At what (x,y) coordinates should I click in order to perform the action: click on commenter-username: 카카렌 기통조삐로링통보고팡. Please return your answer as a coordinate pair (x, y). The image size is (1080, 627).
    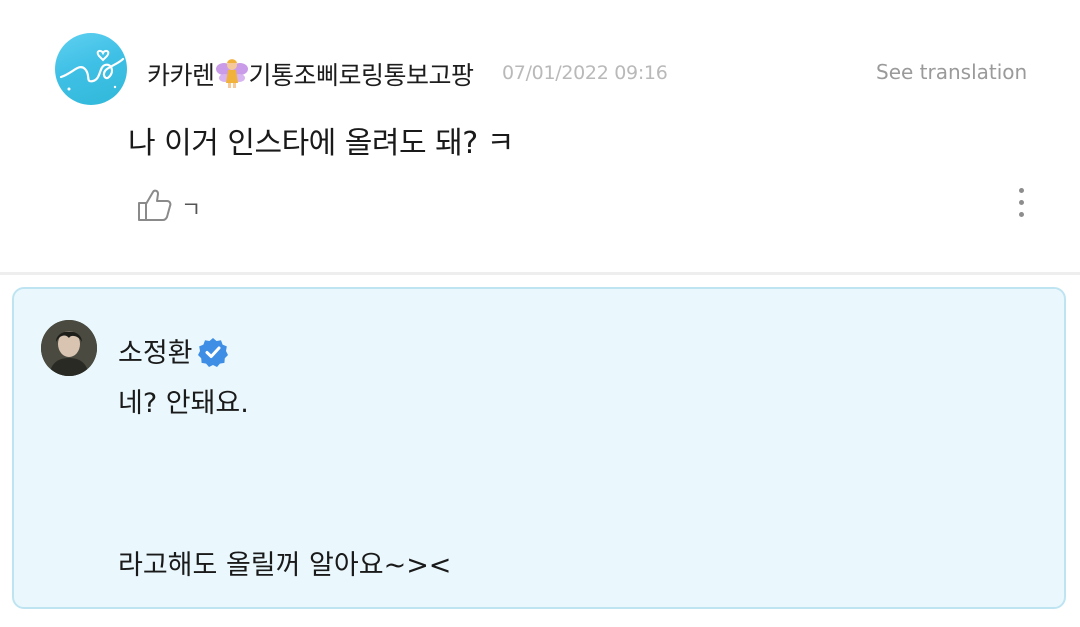
    Looking at the image, I should click on (310, 74).